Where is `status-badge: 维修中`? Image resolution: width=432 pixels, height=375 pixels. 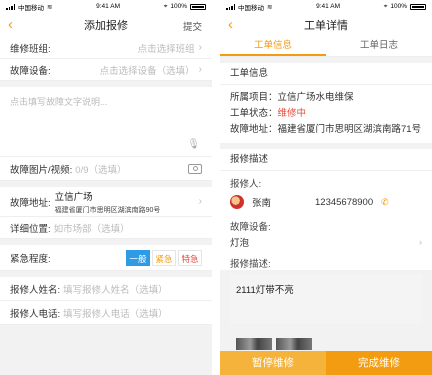
status-badge: 维修中 is located at coordinates (292, 113).